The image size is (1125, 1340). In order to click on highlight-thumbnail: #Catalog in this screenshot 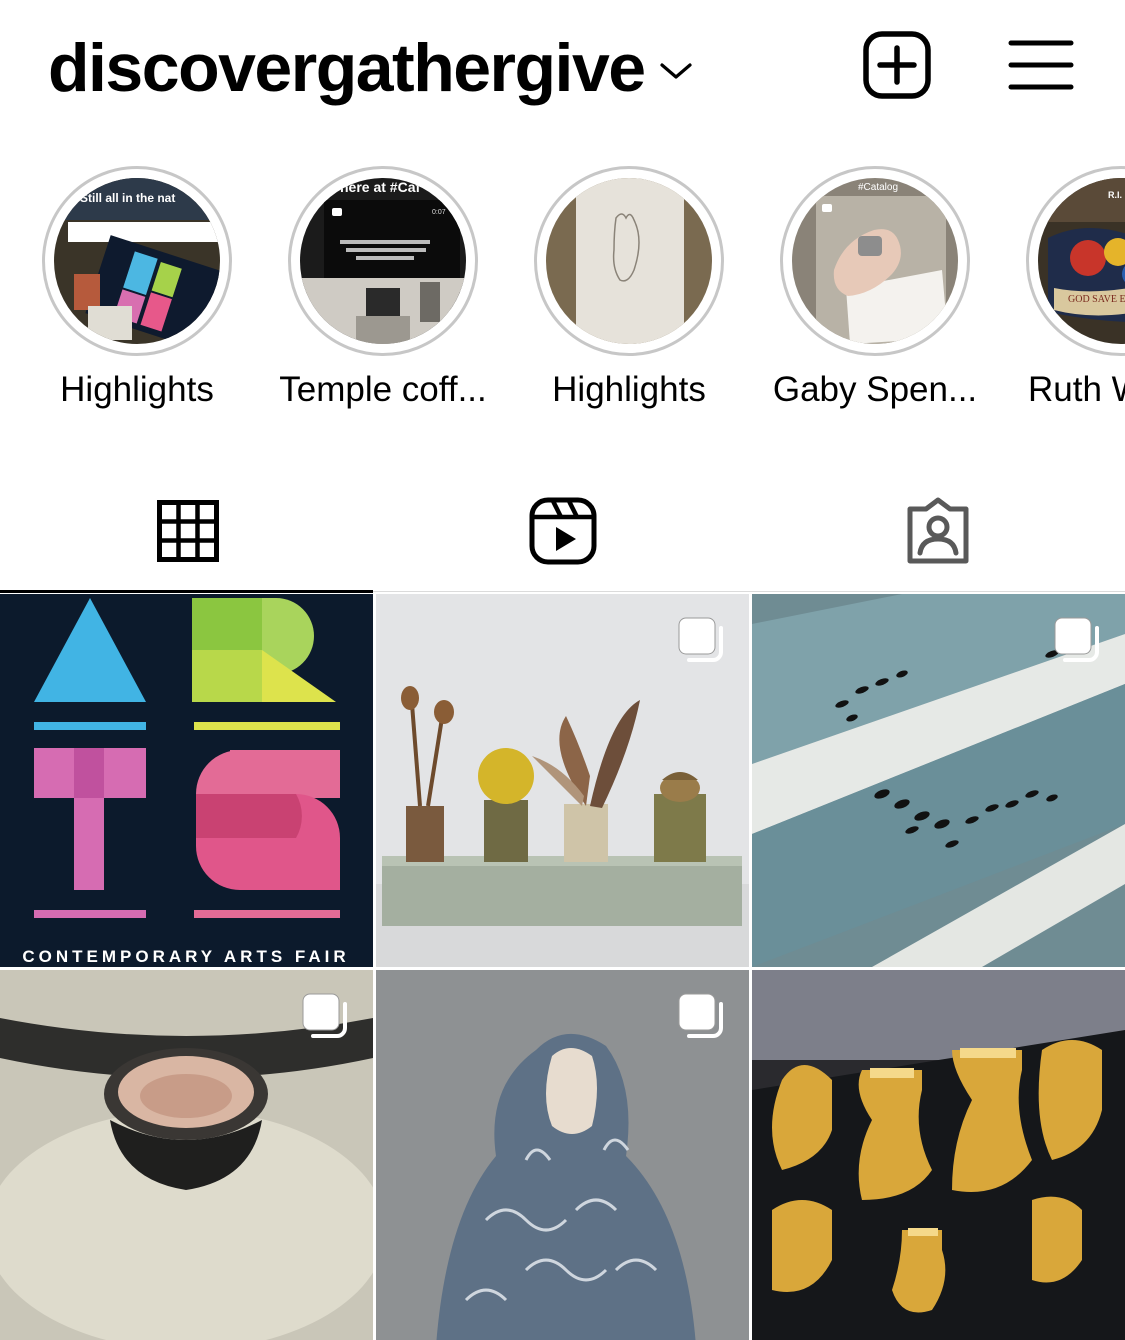, I will do `click(875, 261)`.